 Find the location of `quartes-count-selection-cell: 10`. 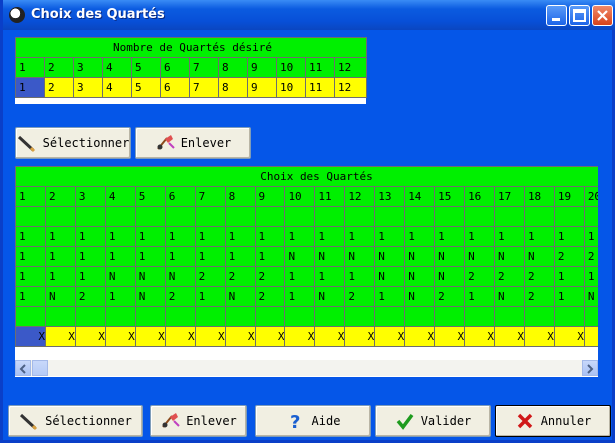

quartes-count-selection-cell: 10 is located at coordinates (291, 87).